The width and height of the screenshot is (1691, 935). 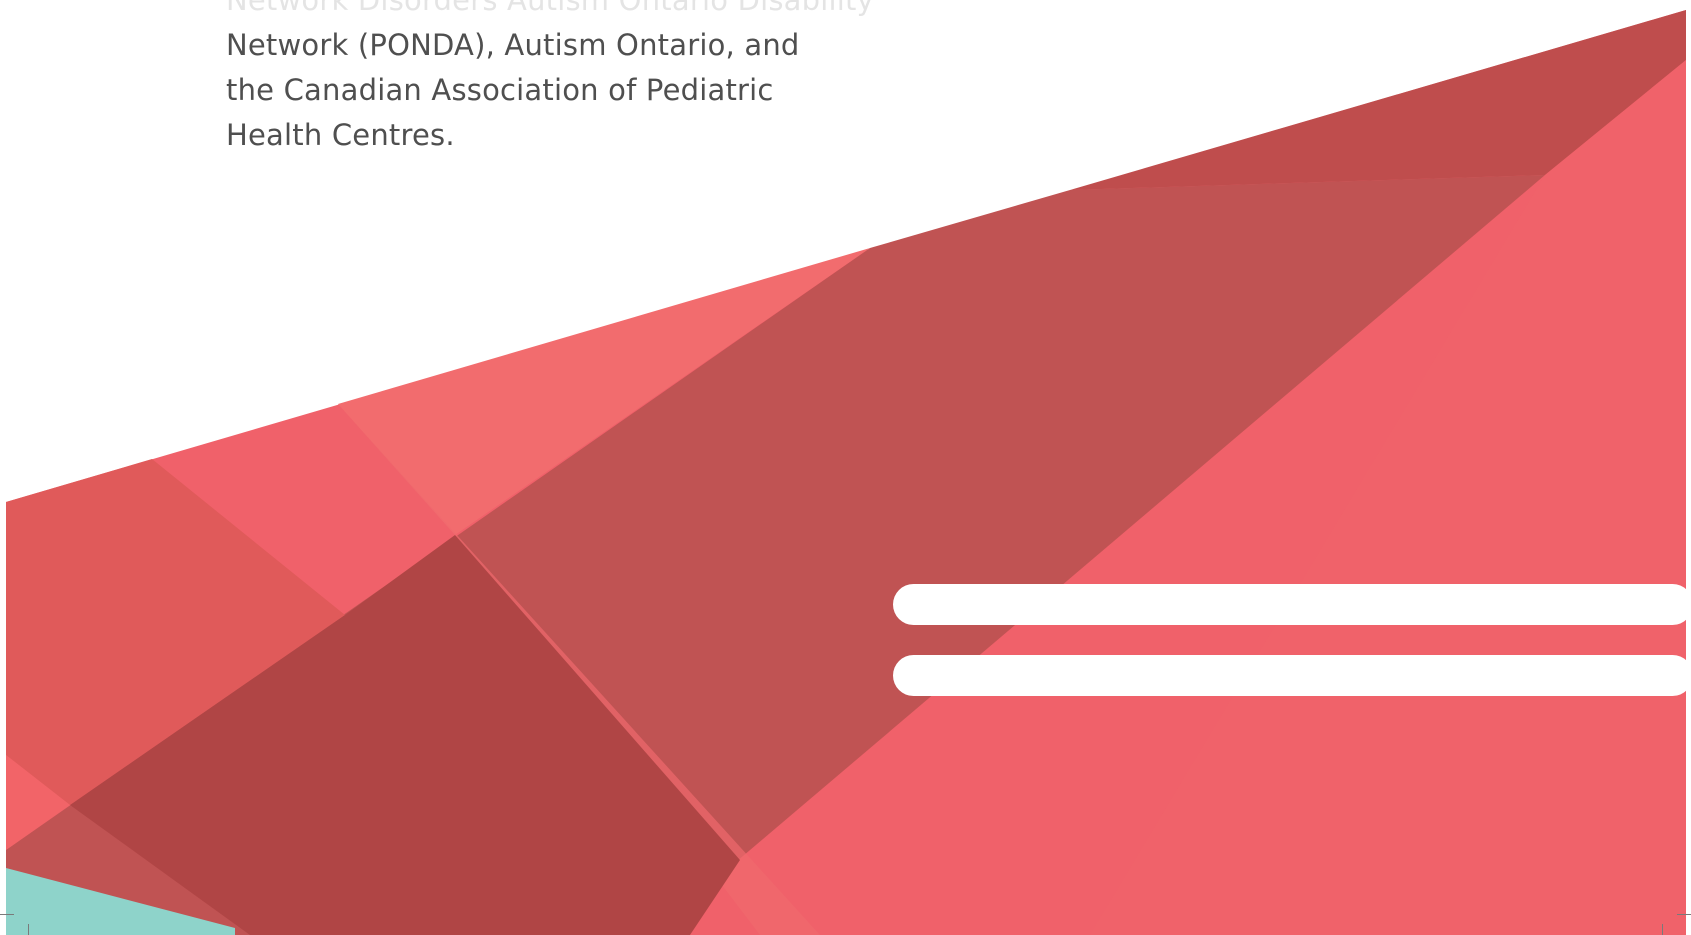 I want to click on crop-mark-right, so click(x=1684, y=914).